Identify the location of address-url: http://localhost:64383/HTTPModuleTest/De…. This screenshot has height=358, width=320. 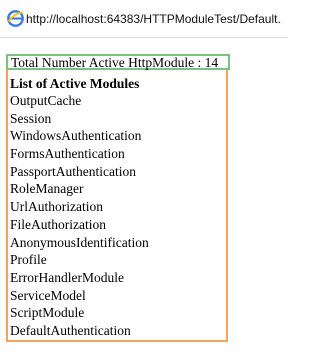
(154, 19).